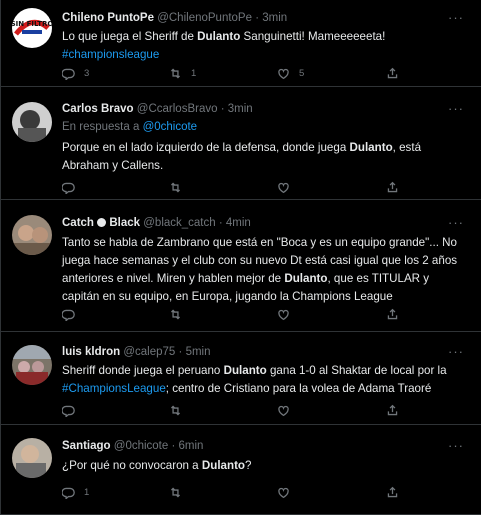 The width and height of the screenshot is (481, 515). What do you see at coordinates (194, 73) in the screenshot?
I see `retweet-count: 1` at bounding box center [194, 73].